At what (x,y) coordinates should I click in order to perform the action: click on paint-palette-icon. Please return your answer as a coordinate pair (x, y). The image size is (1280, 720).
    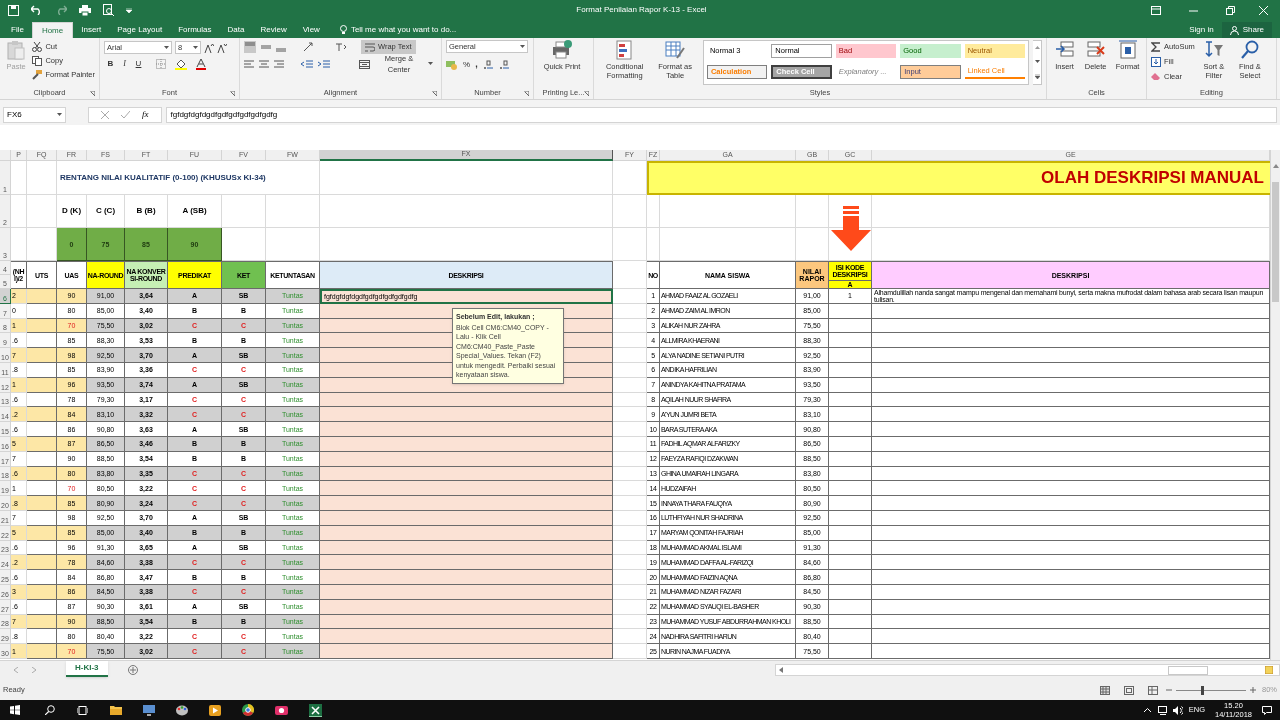
    Looking at the image, I should click on (182, 710).